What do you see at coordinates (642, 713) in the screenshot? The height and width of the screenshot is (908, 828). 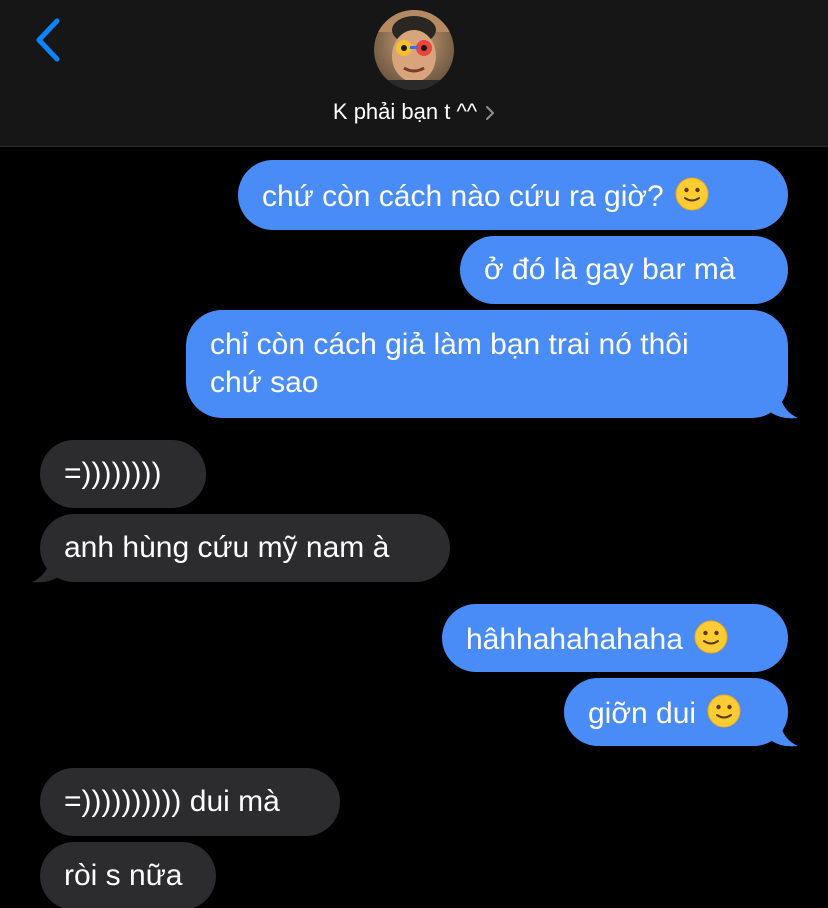 I see `message-text: giỡn dui` at bounding box center [642, 713].